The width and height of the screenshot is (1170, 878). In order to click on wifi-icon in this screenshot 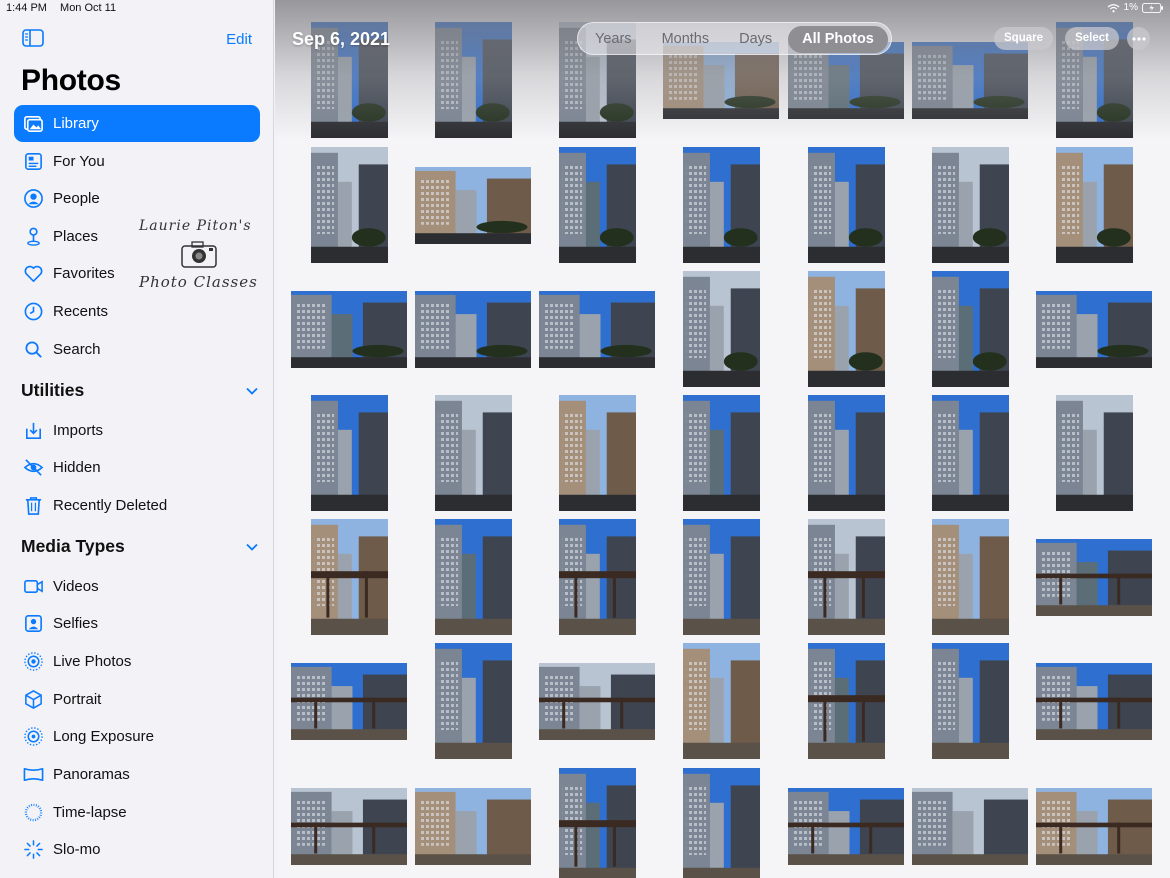, I will do `click(1113, 7)`.